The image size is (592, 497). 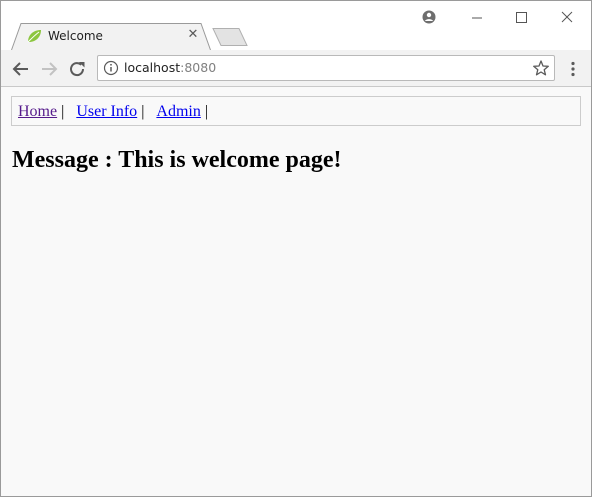 What do you see at coordinates (477, 17) in the screenshot?
I see `minimize-icon` at bounding box center [477, 17].